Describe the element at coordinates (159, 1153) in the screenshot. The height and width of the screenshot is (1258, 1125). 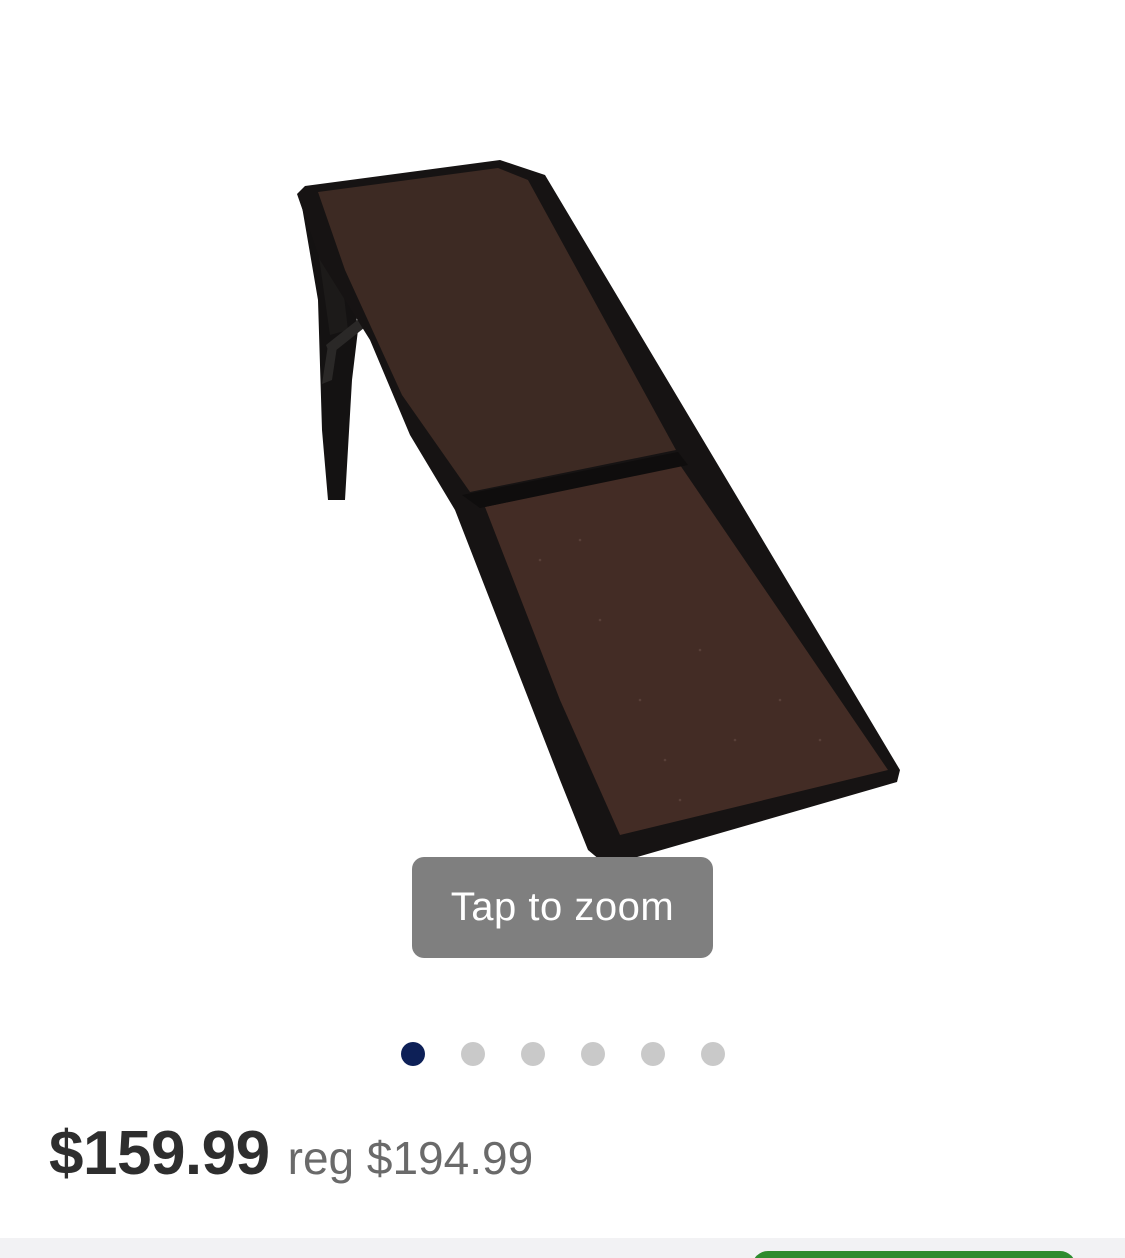
I see `sale-price: $159.99` at that location.